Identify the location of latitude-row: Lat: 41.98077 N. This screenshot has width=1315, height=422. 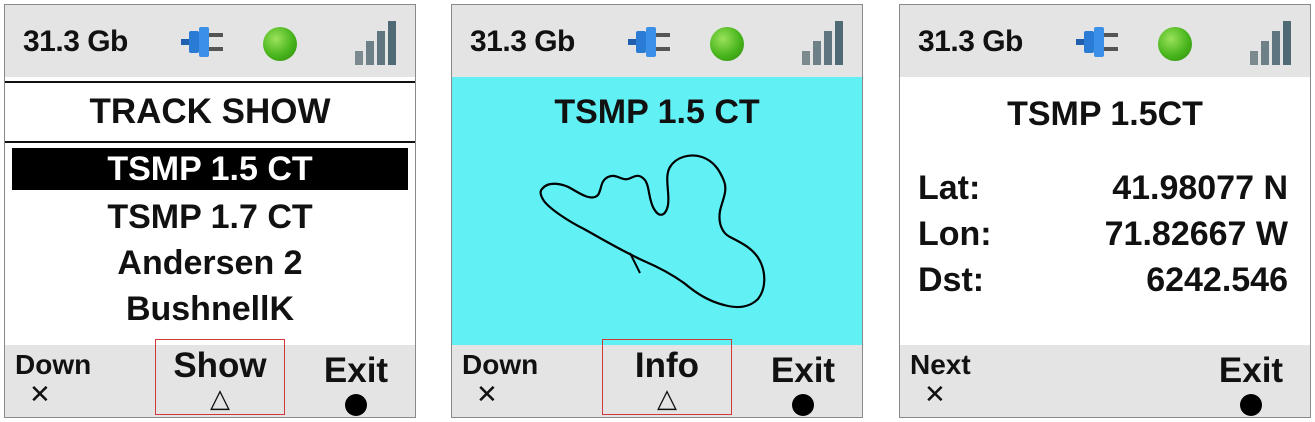
(1103, 191).